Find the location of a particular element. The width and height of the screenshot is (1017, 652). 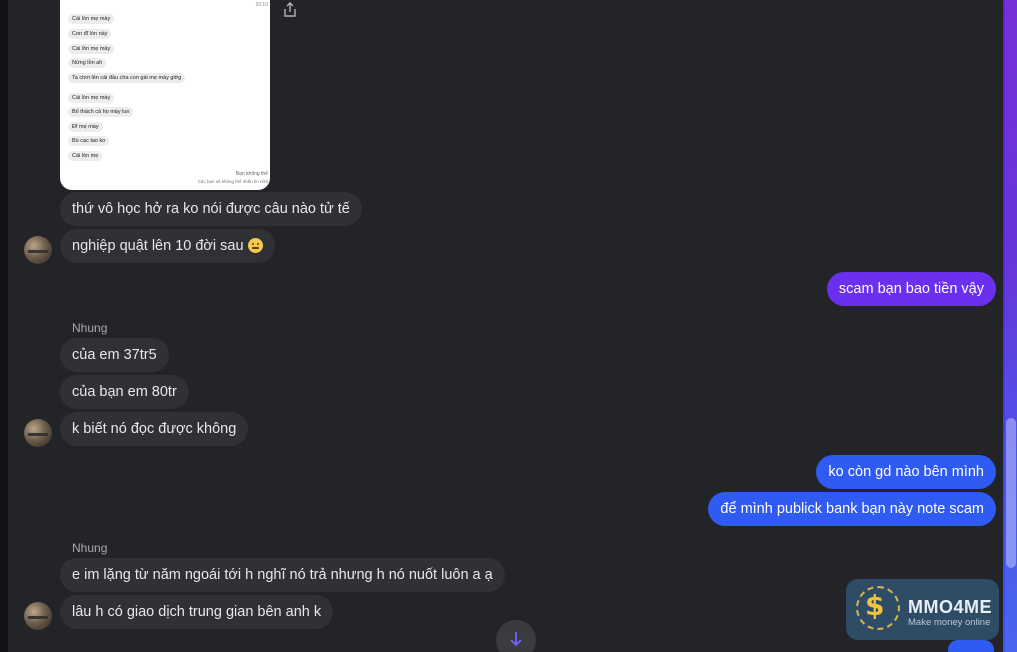

message-bubble-outgoing: scam bạn bao tiền vậy is located at coordinates (911, 289).